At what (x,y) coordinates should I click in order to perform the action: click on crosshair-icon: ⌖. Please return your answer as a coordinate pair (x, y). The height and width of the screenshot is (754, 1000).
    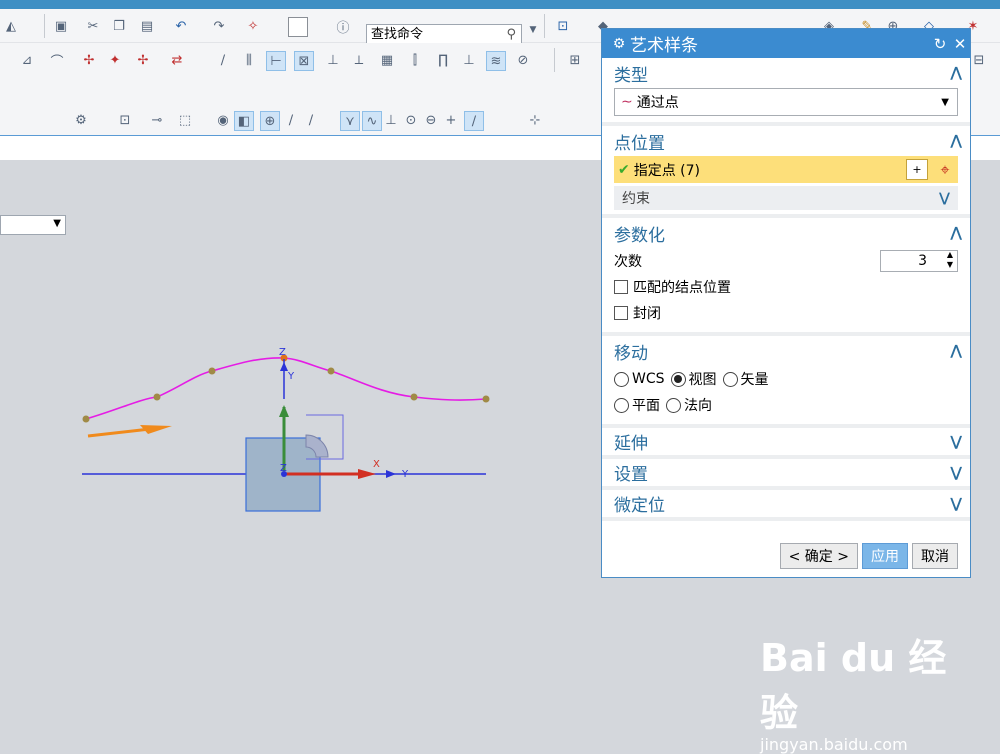
    Looking at the image, I should click on (945, 169).